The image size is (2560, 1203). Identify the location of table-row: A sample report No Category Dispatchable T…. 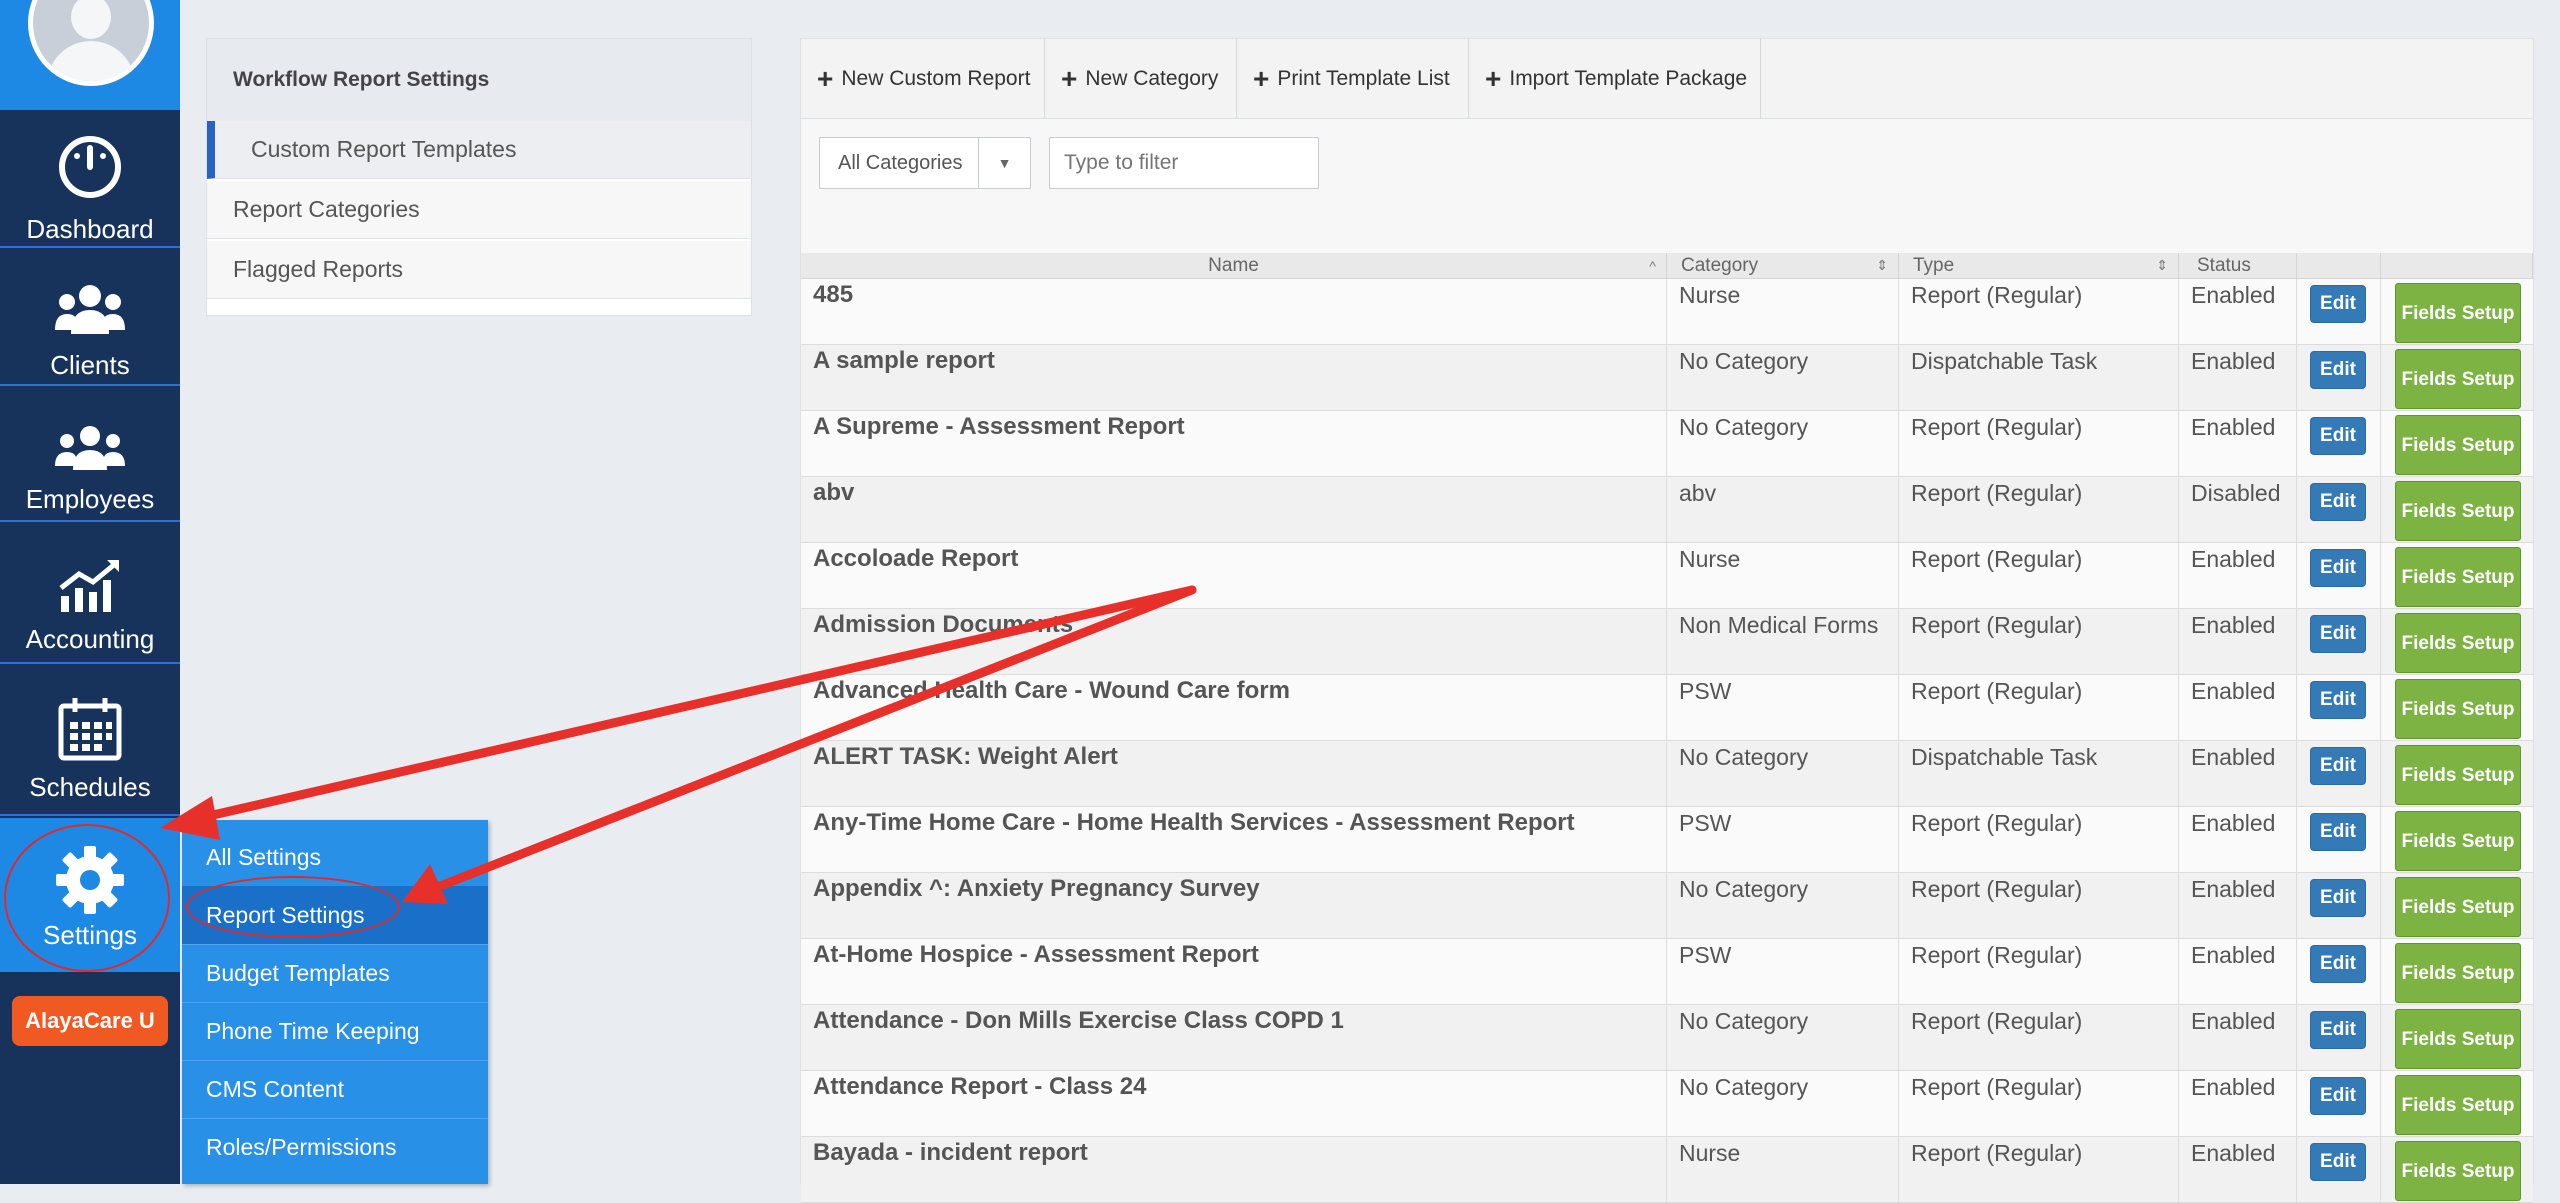
(1667, 378).